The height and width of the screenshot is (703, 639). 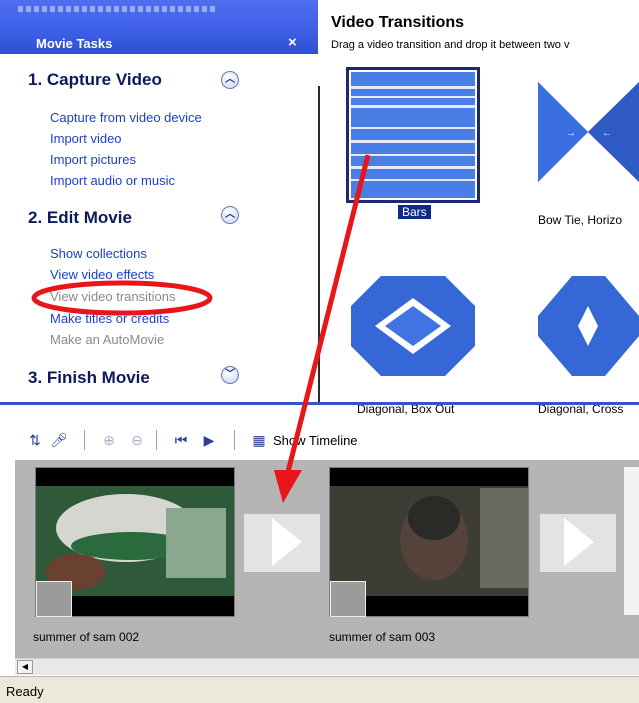 I want to click on drag-arrow-head, so click(x=288, y=486).